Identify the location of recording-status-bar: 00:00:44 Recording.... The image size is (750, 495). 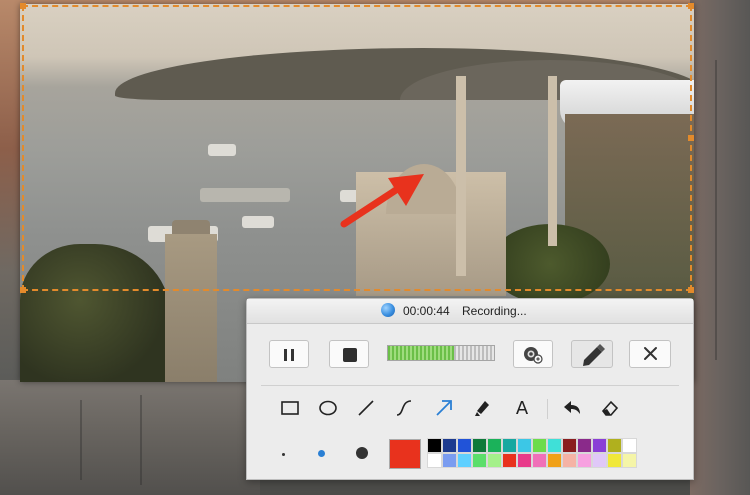
(470, 311).